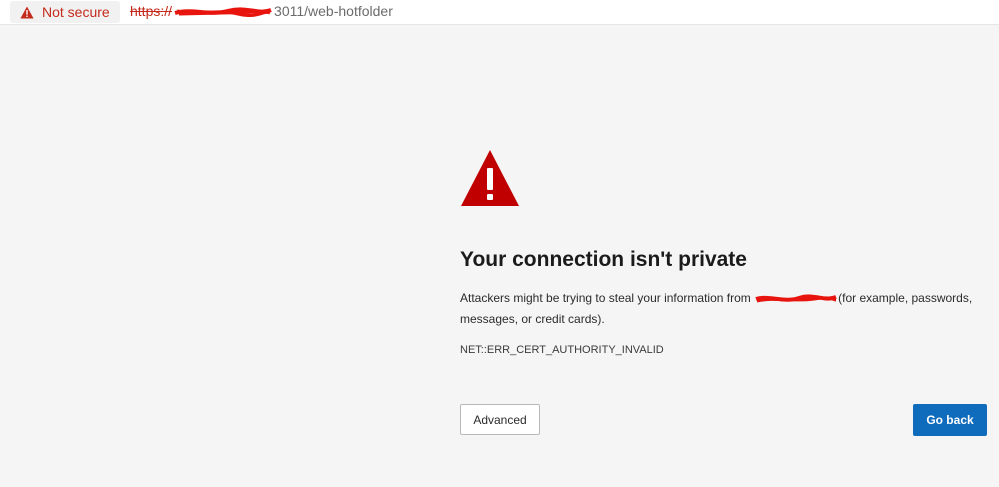  I want to click on not-secure-label: Not secure, so click(76, 12).